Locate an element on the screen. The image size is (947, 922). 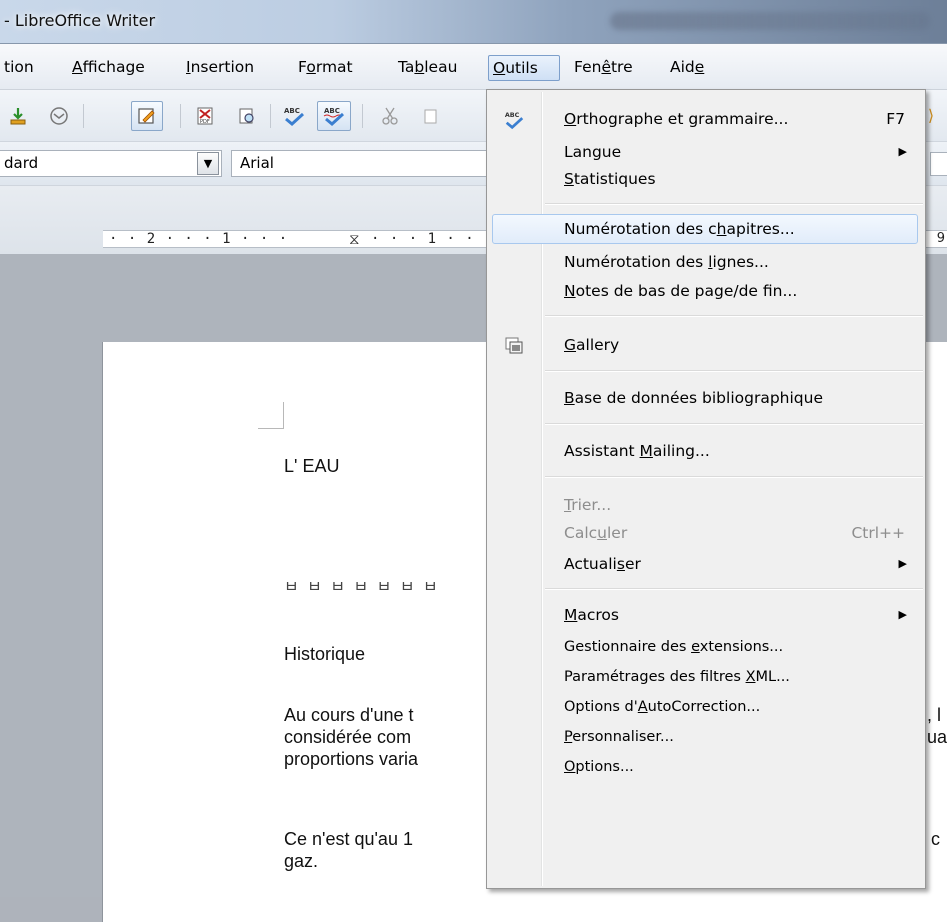
copy-icon is located at coordinates (431, 116).